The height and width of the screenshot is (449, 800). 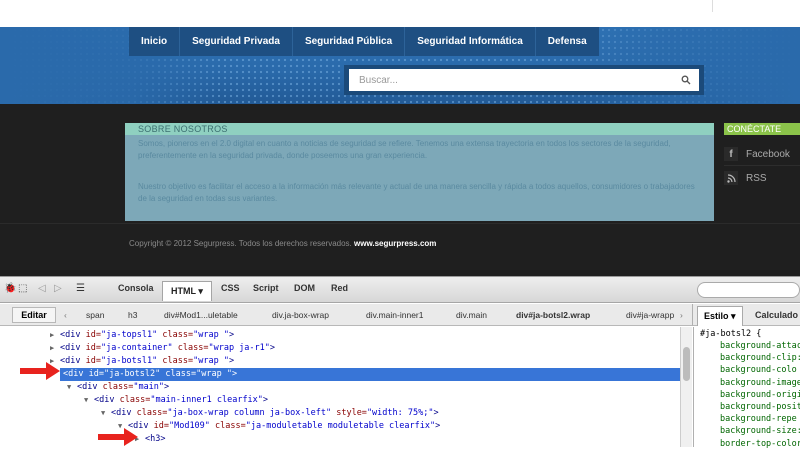 I want to click on tree-row: ▼ <div class="main">, so click(x=118, y=387).